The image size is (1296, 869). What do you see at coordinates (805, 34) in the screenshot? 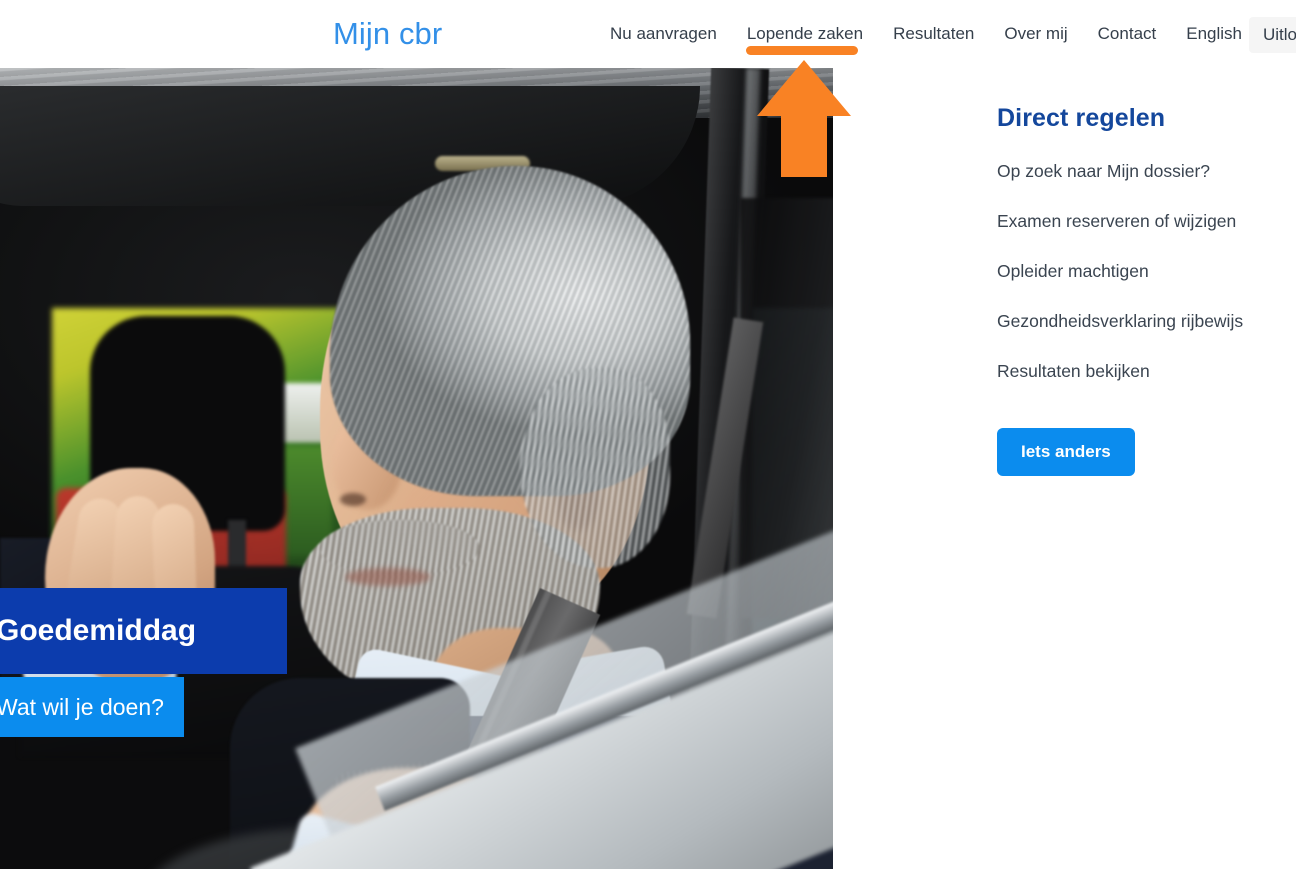
I see `nav-item-lopende-zaken: Lopende zaken` at bounding box center [805, 34].